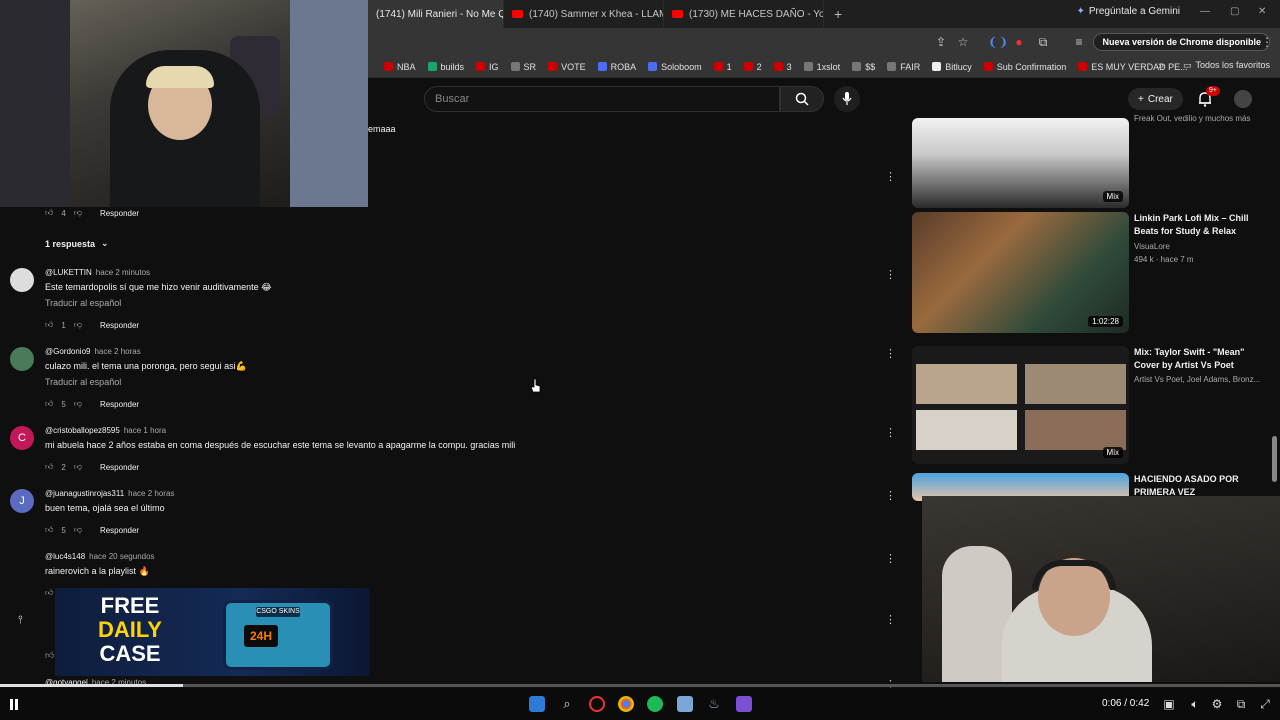 This screenshot has height=720, width=1280. Describe the element at coordinates (1217, 704) in the screenshot. I see `settings-gear-icon: ⚙` at that location.